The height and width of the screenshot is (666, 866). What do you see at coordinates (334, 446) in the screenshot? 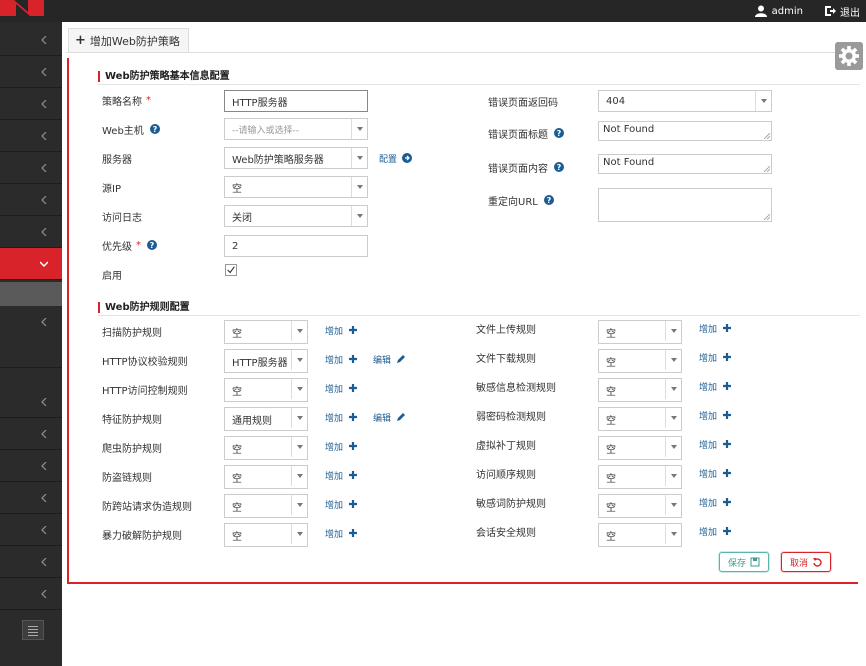
I see `rules-left-4-add-text: 增加` at bounding box center [334, 446].